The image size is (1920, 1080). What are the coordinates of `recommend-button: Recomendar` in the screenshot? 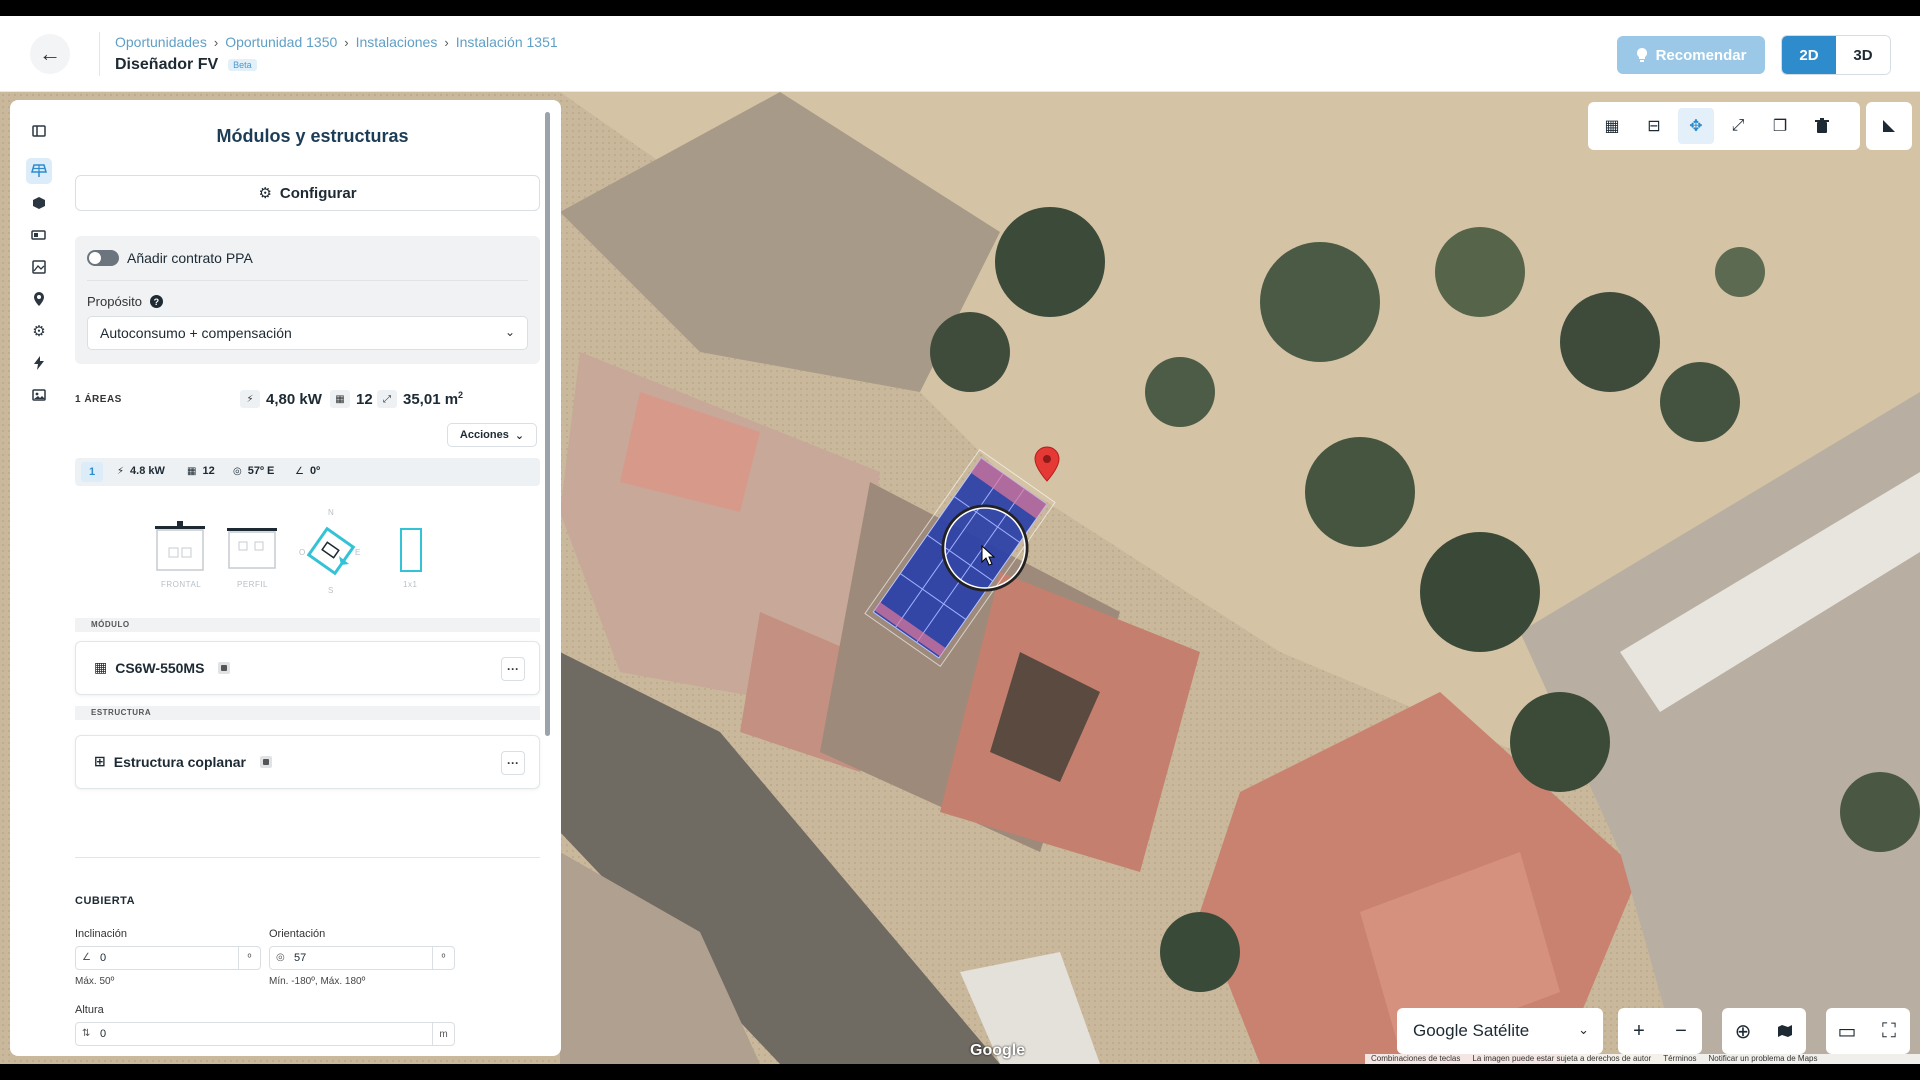 It's located at (1691, 55).